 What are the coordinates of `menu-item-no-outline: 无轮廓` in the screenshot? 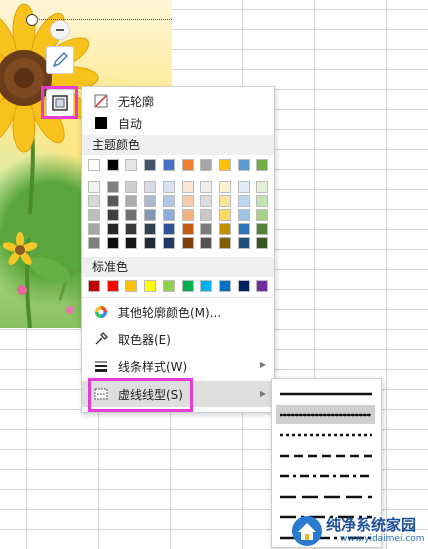 It's located at (178, 101).